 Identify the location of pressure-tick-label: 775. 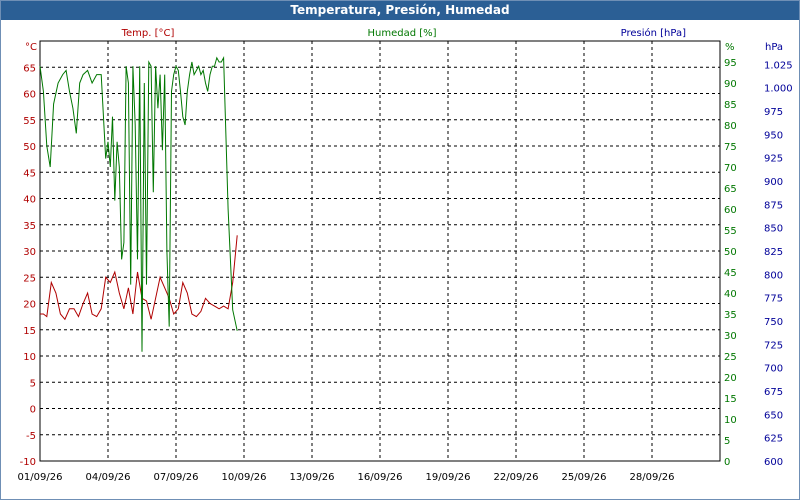
(773, 299).